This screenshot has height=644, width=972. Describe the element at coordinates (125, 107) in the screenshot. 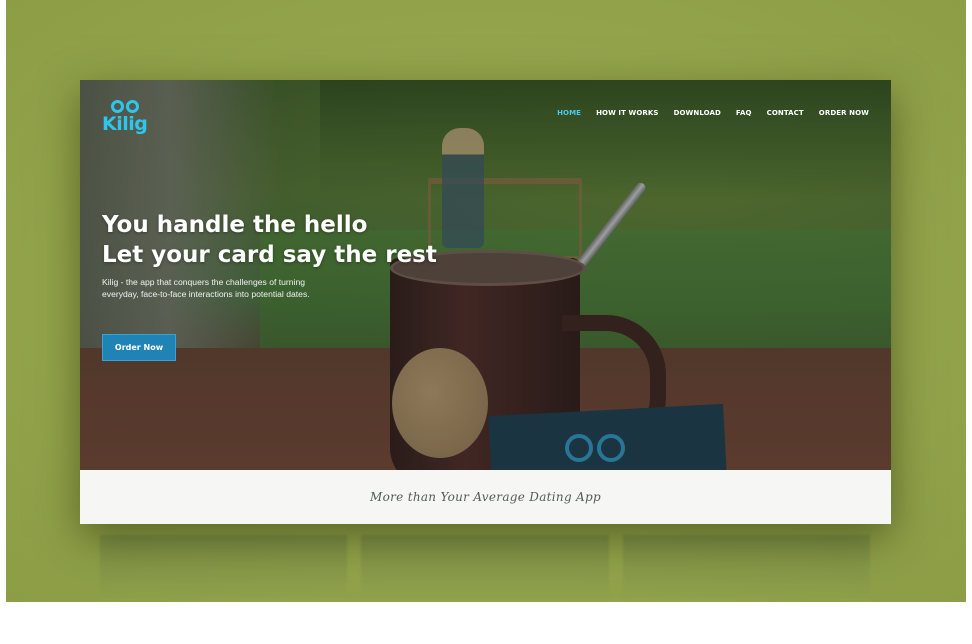

I see `logo-hearts-icon` at that location.